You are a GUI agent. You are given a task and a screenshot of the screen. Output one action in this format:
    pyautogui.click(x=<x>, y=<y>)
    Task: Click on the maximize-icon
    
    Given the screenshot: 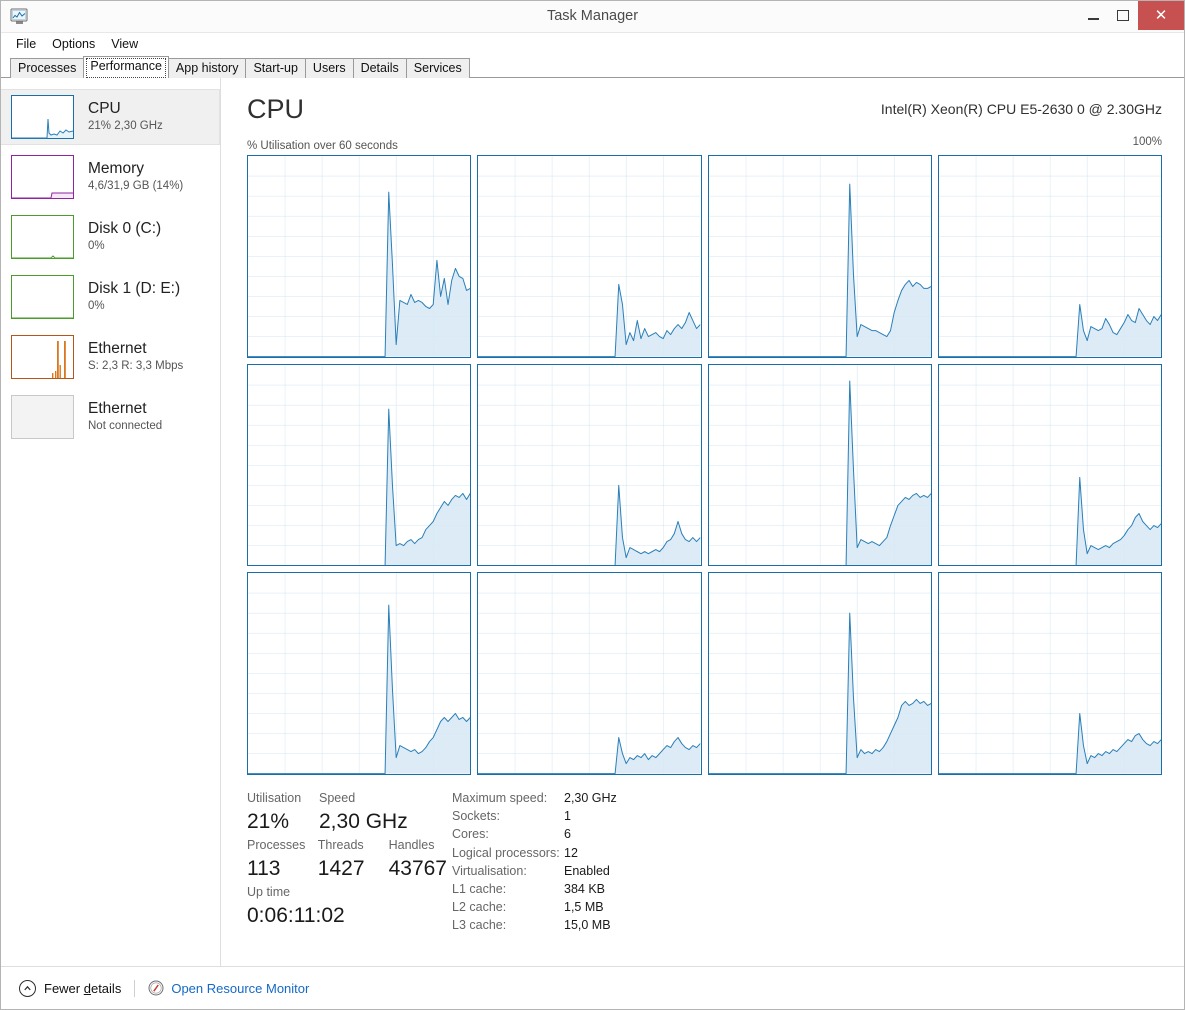 What is the action you would take?
    pyautogui.click(x=1123, y=15)
    